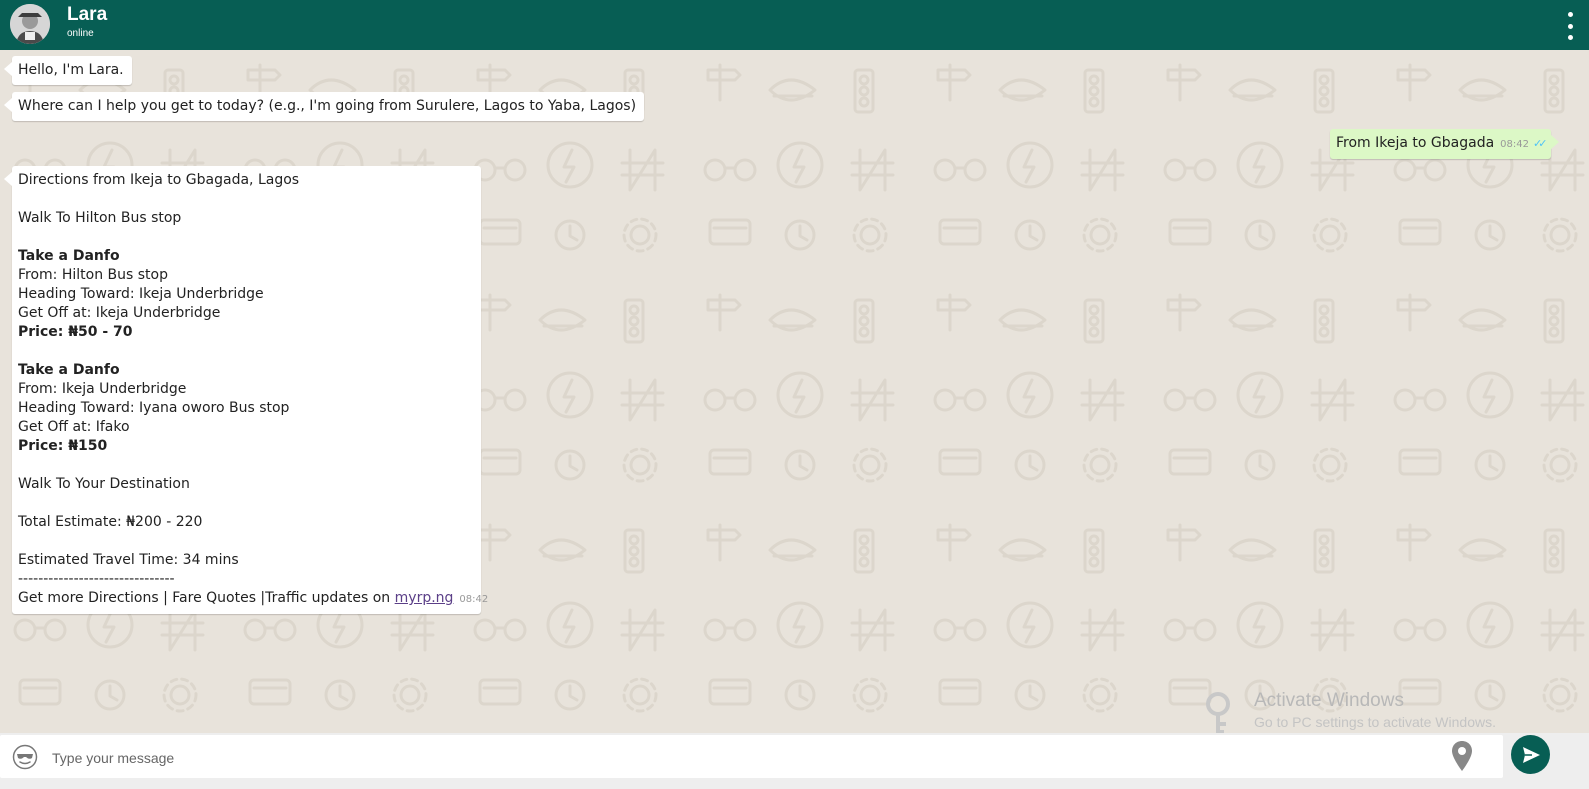 The image size is (1589, 789). Describe the element at coordinates (104, 484) in the screenshot. I see `walk-end: Walk To Your Destination` at that location.